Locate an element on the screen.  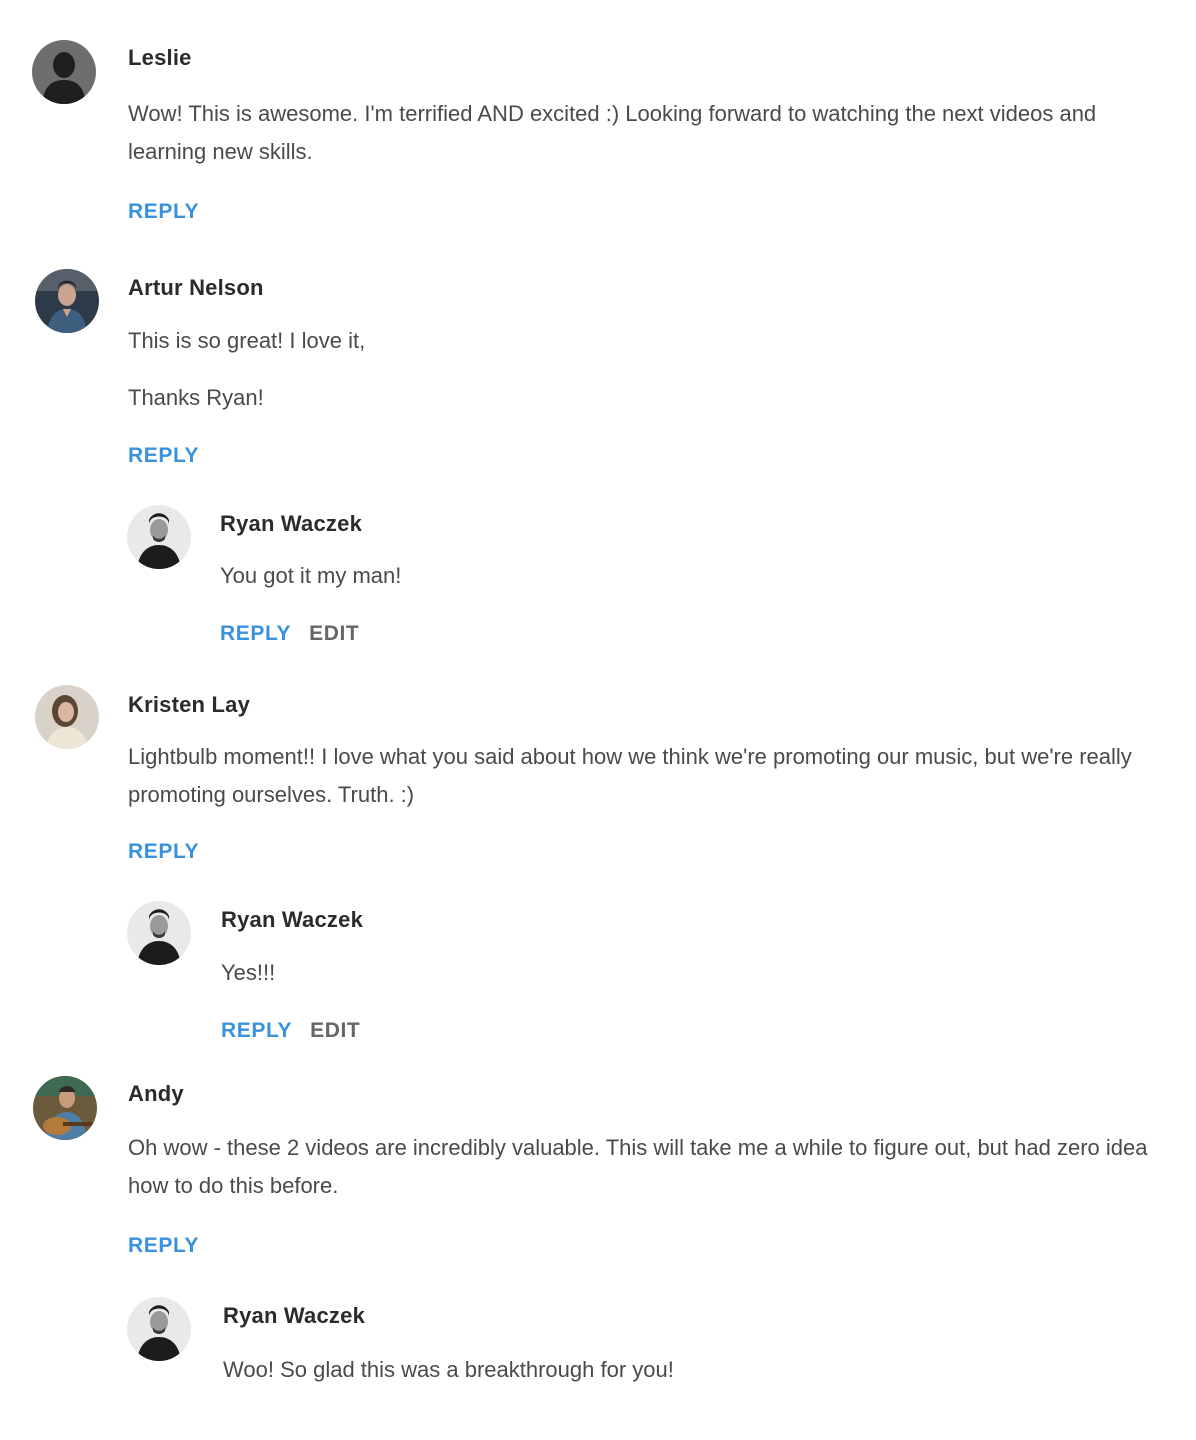
comment-body: This is so great! I love it, is located at coordinates (653, 341).